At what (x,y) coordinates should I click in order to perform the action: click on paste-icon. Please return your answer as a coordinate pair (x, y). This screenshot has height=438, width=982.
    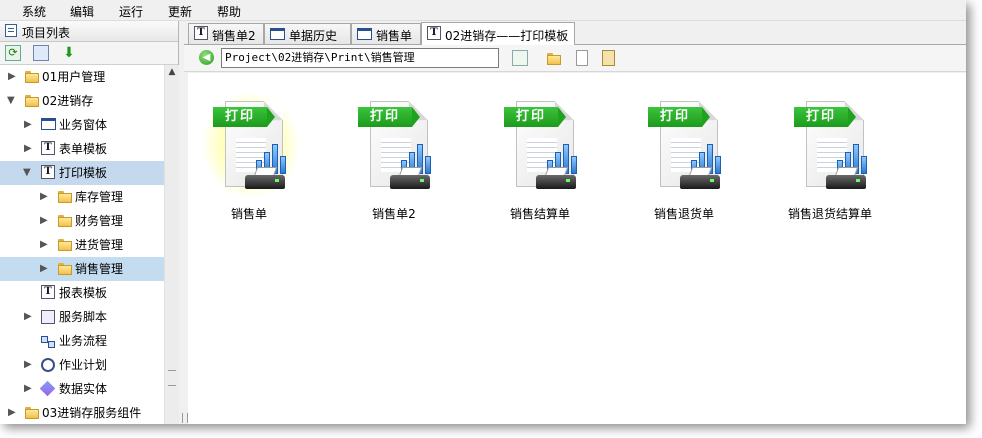
    Looking at the image, I should click on (608, 58).